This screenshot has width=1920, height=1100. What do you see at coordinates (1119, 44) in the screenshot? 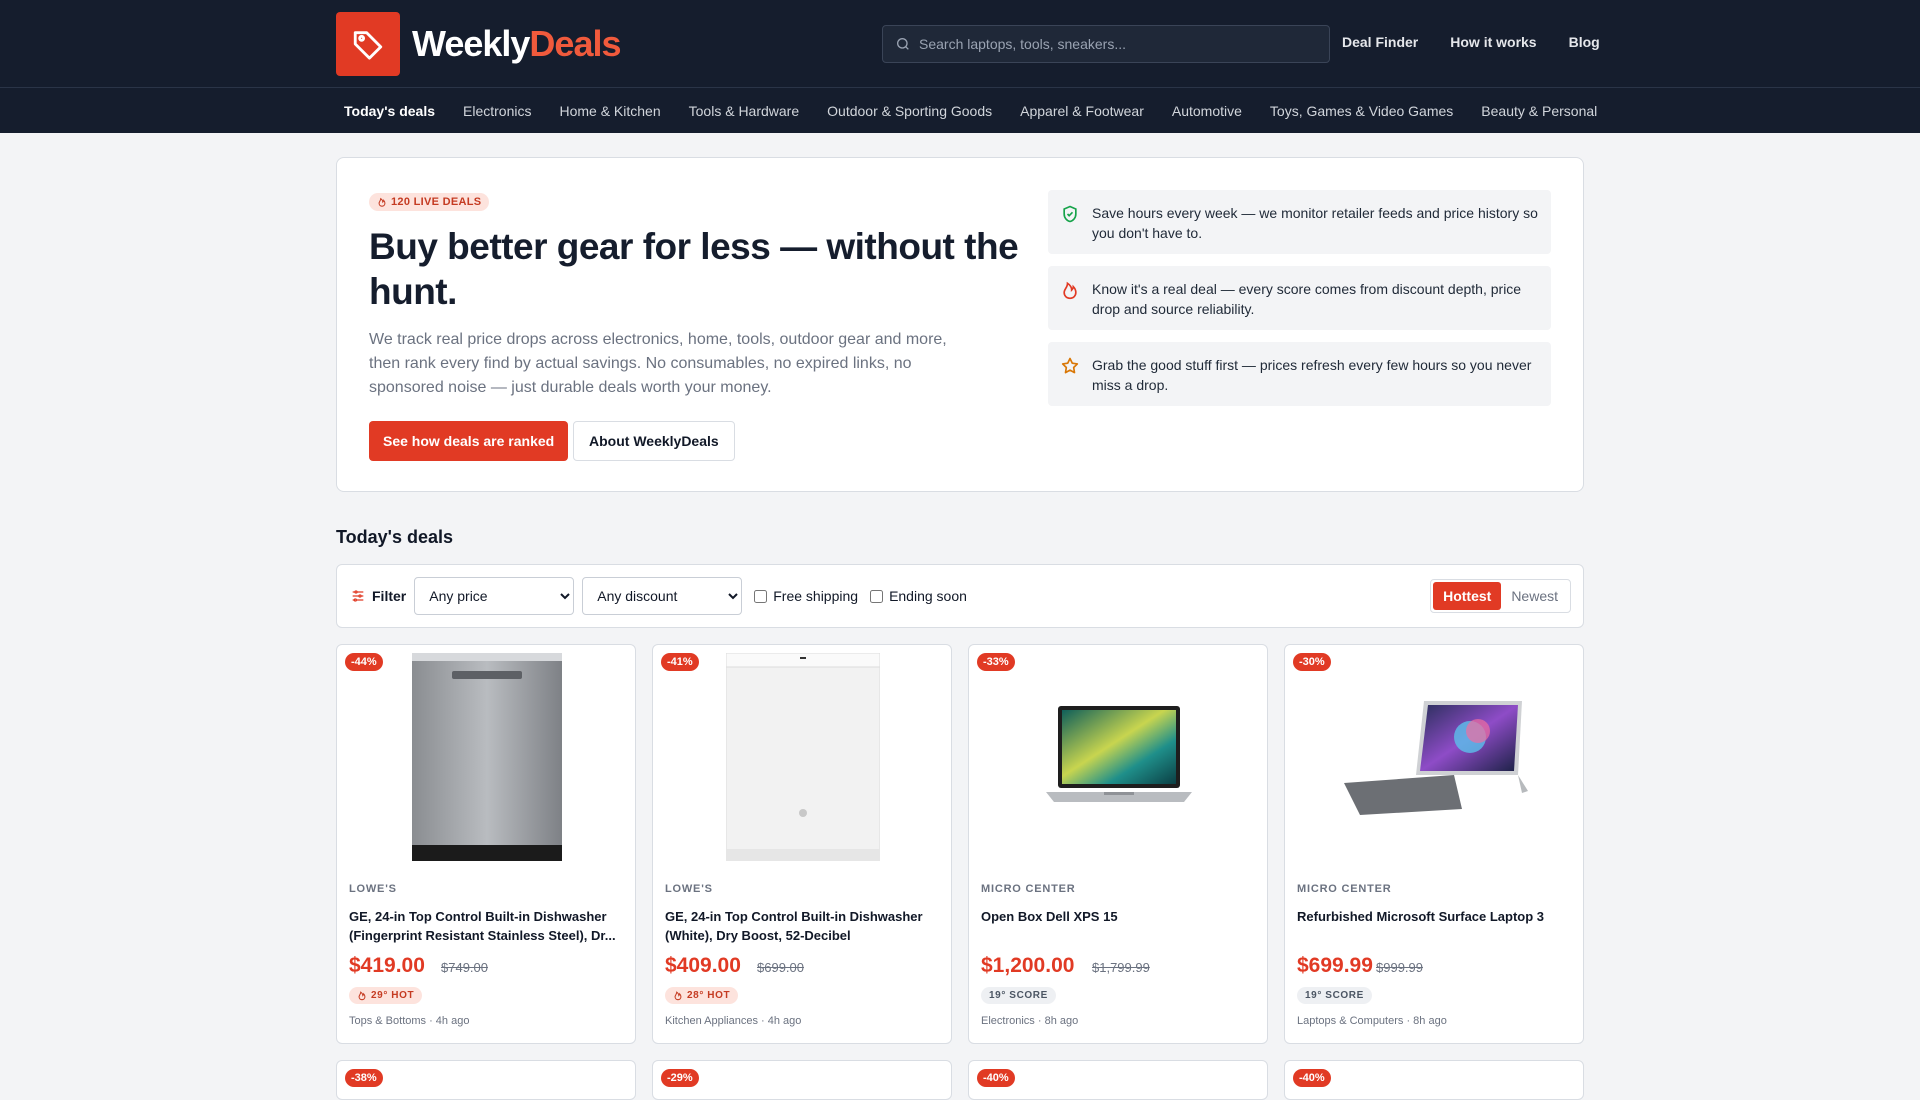
I see `search-input` at bounding box center [1119, 44].